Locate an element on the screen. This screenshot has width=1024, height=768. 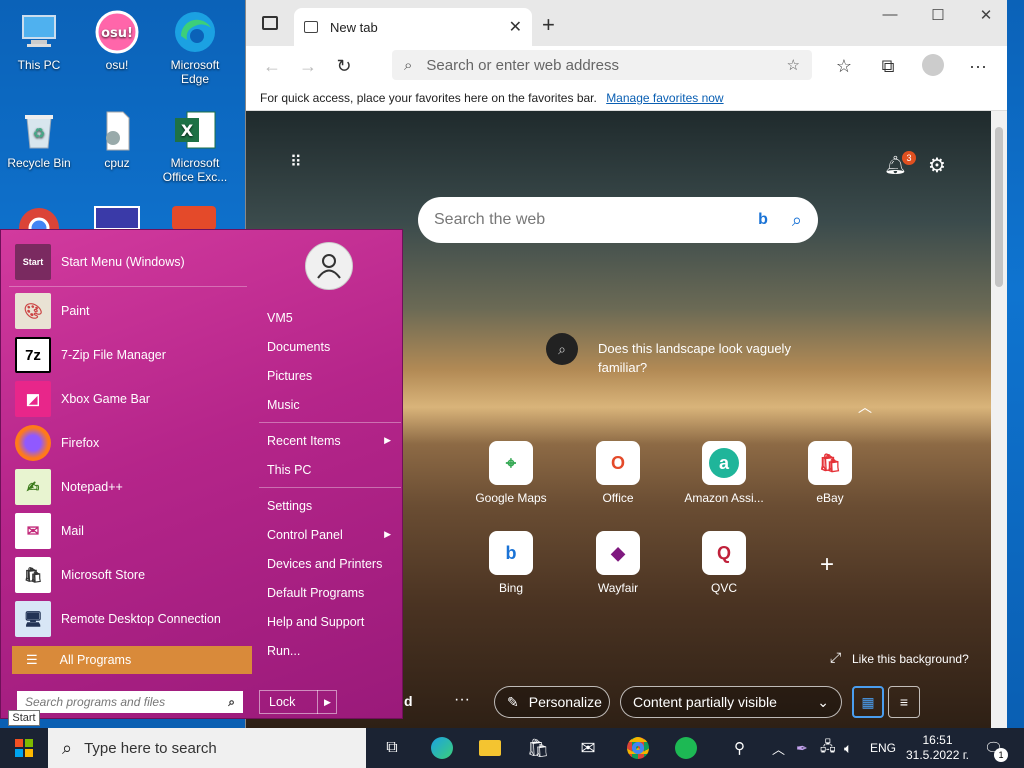
clock: 16:51 31.5.2022 г. is located at coordinates (937, 748).